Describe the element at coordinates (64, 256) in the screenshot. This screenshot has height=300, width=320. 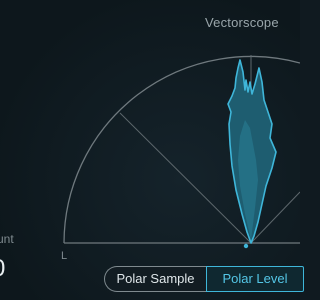
I see `axis-left-label: L` at that location.